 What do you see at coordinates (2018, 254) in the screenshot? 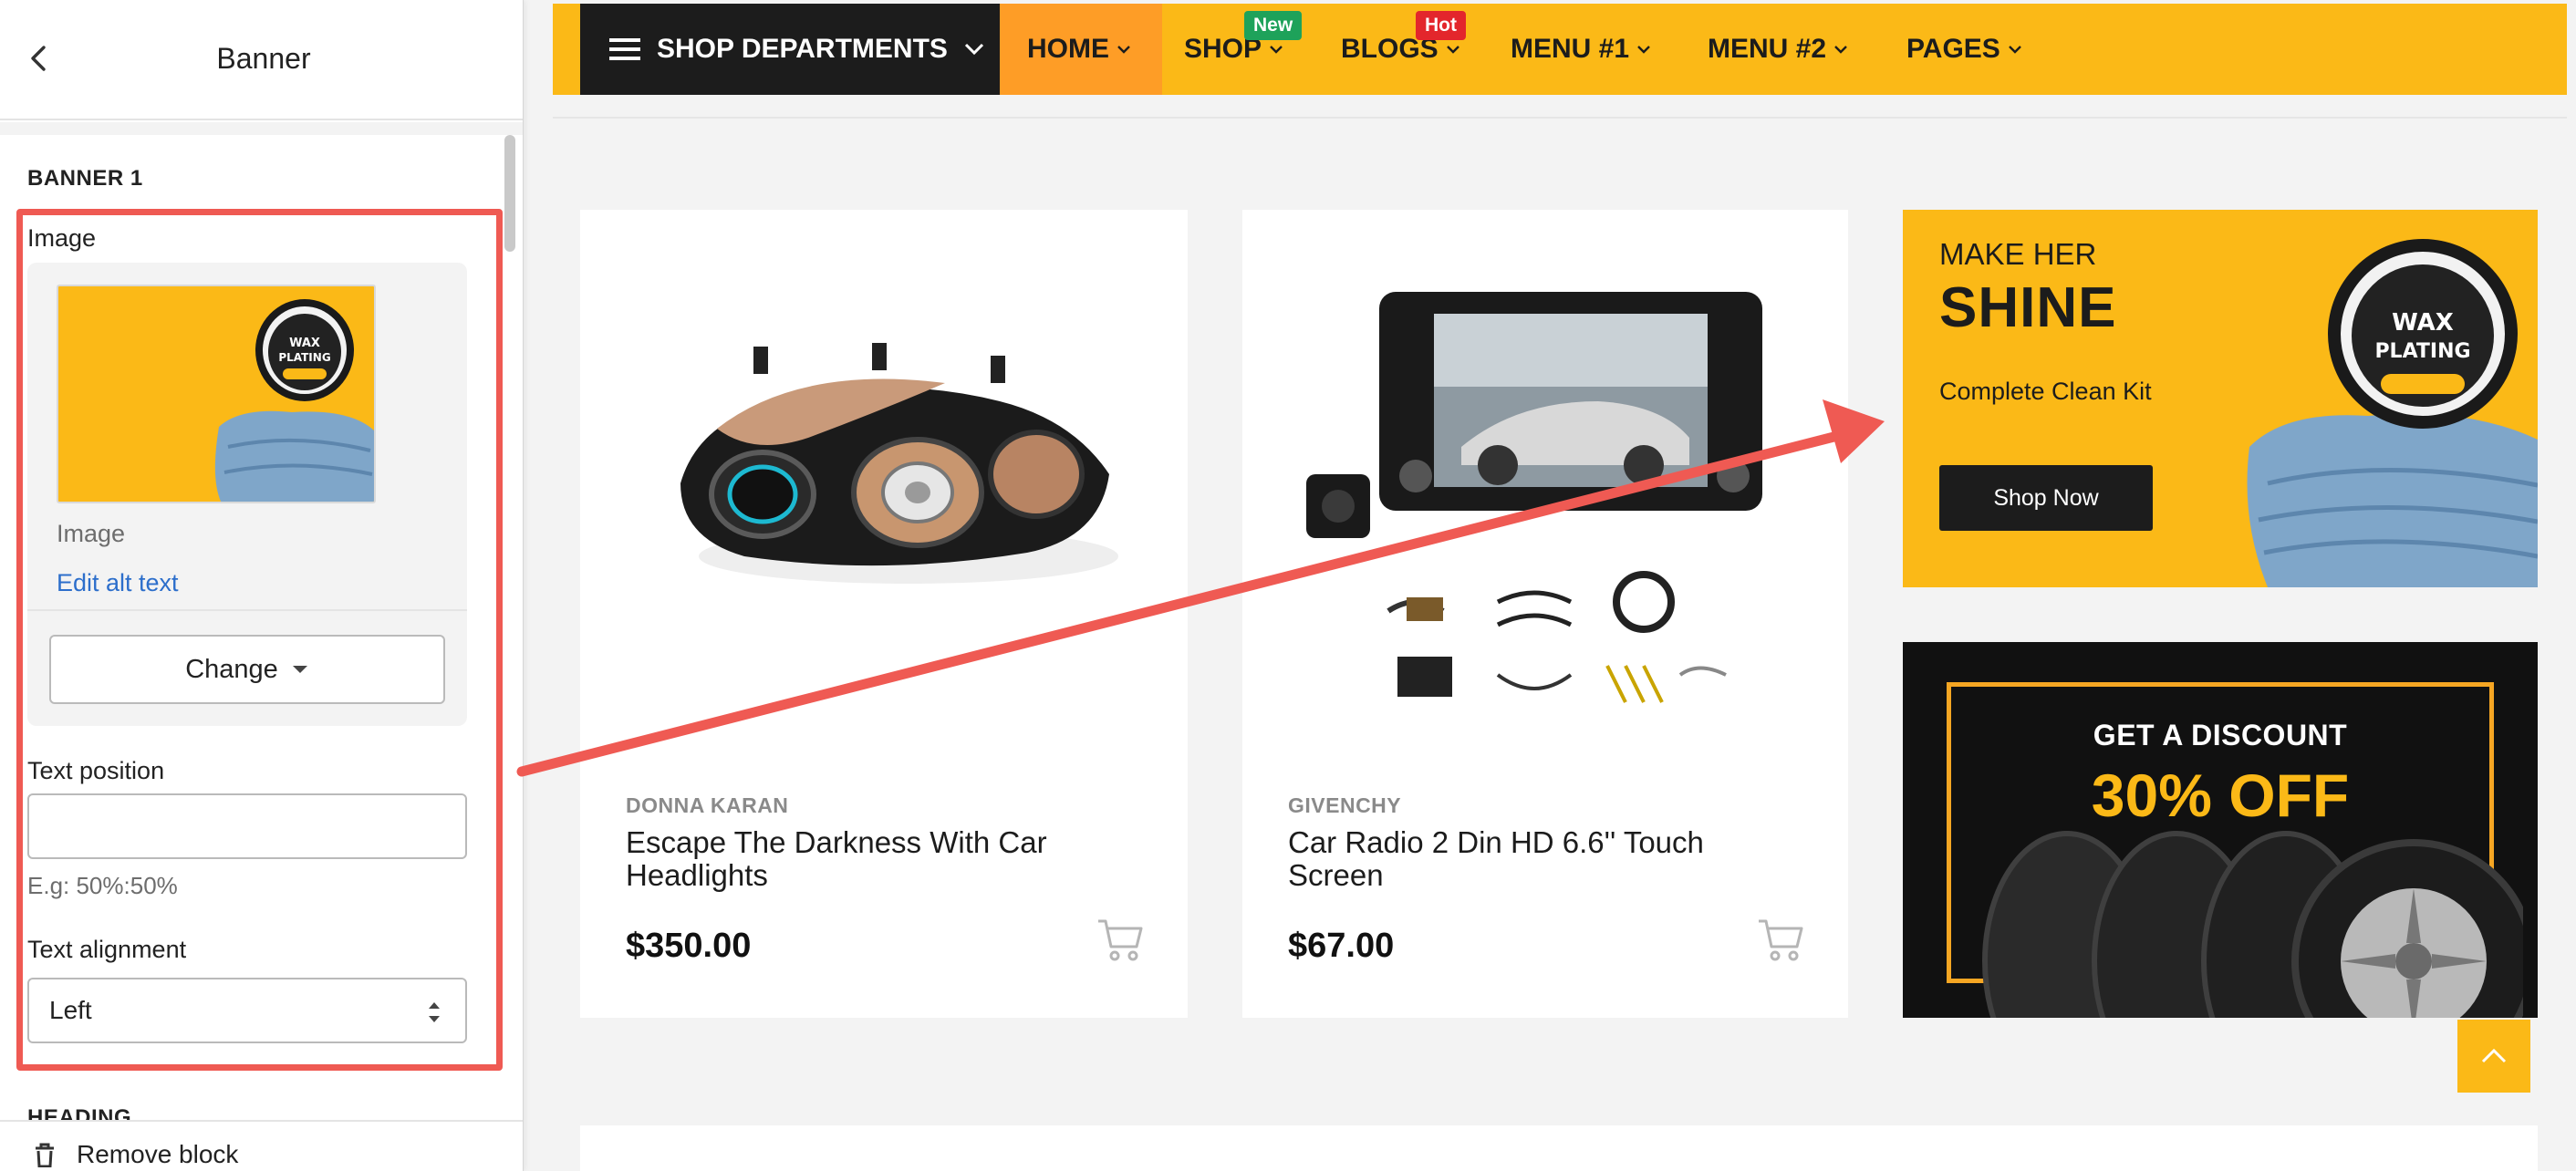
I see `promo-eyebrow: MAKE HER` at bounding box center [2018, 254].